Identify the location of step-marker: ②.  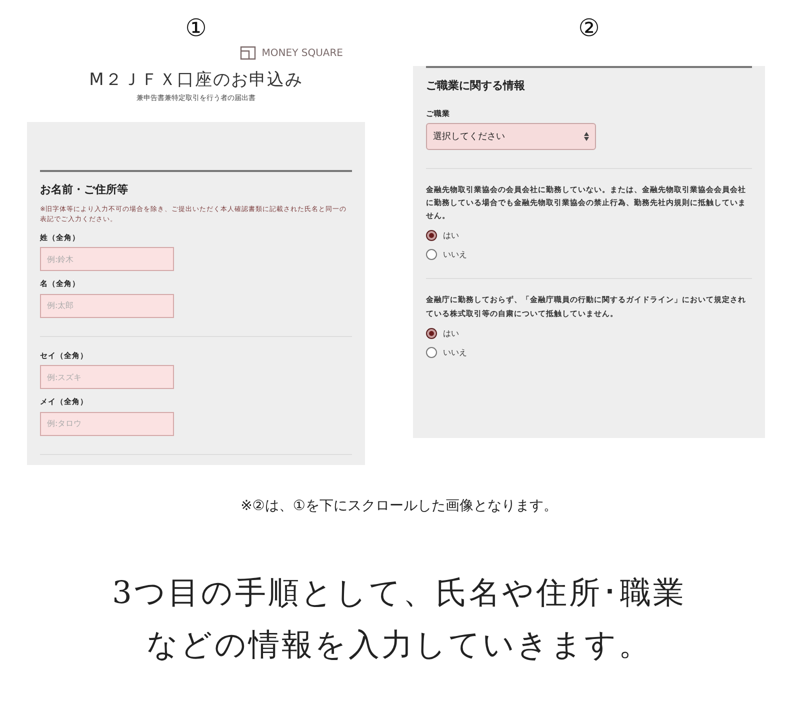
(589, 29).